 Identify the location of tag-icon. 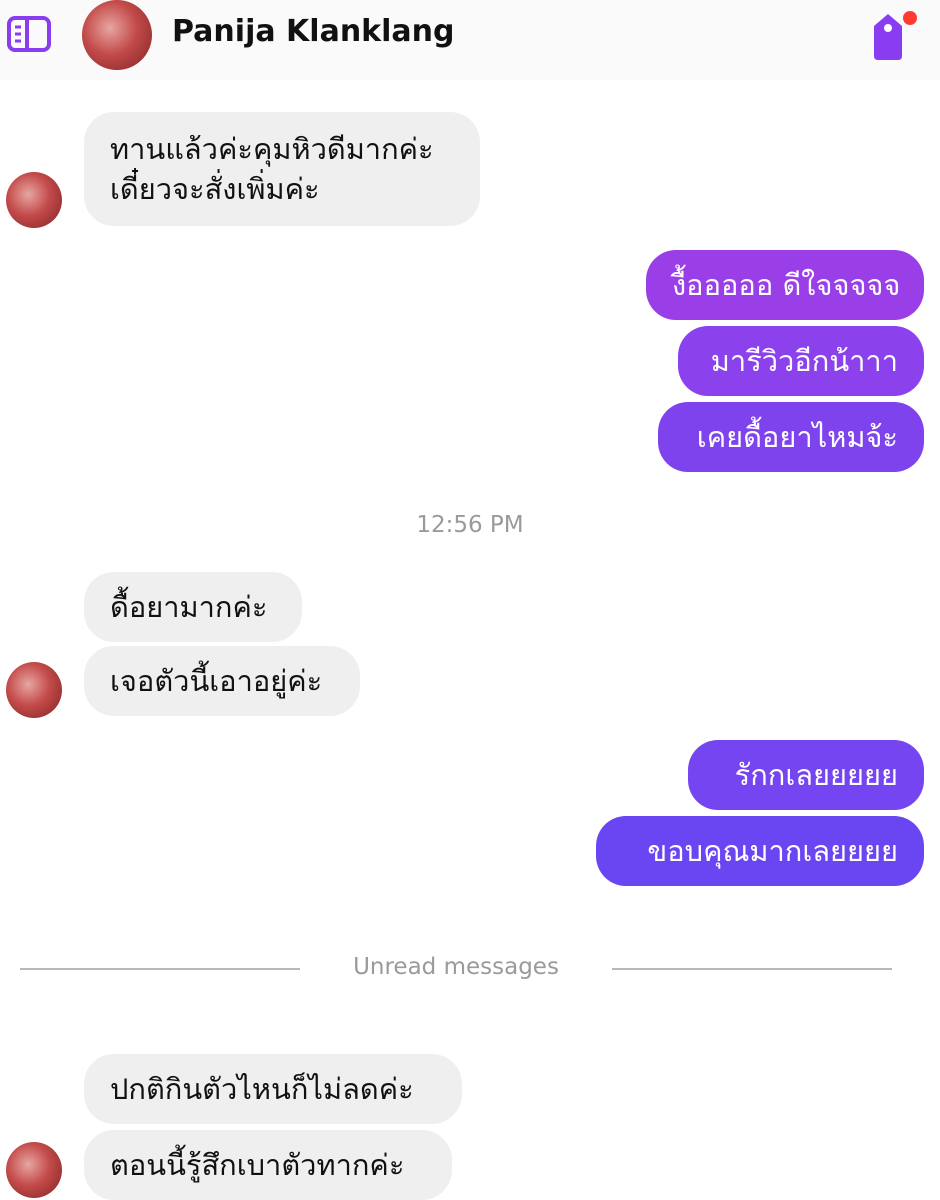
(895, 35).